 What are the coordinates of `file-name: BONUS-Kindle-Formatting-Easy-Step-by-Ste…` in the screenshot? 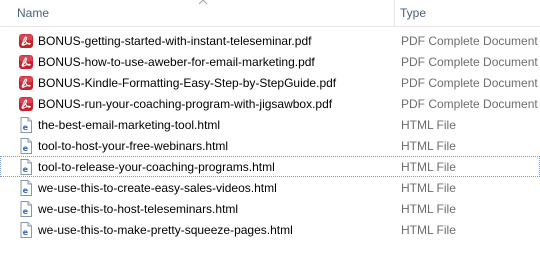 It's located at (187, 83).